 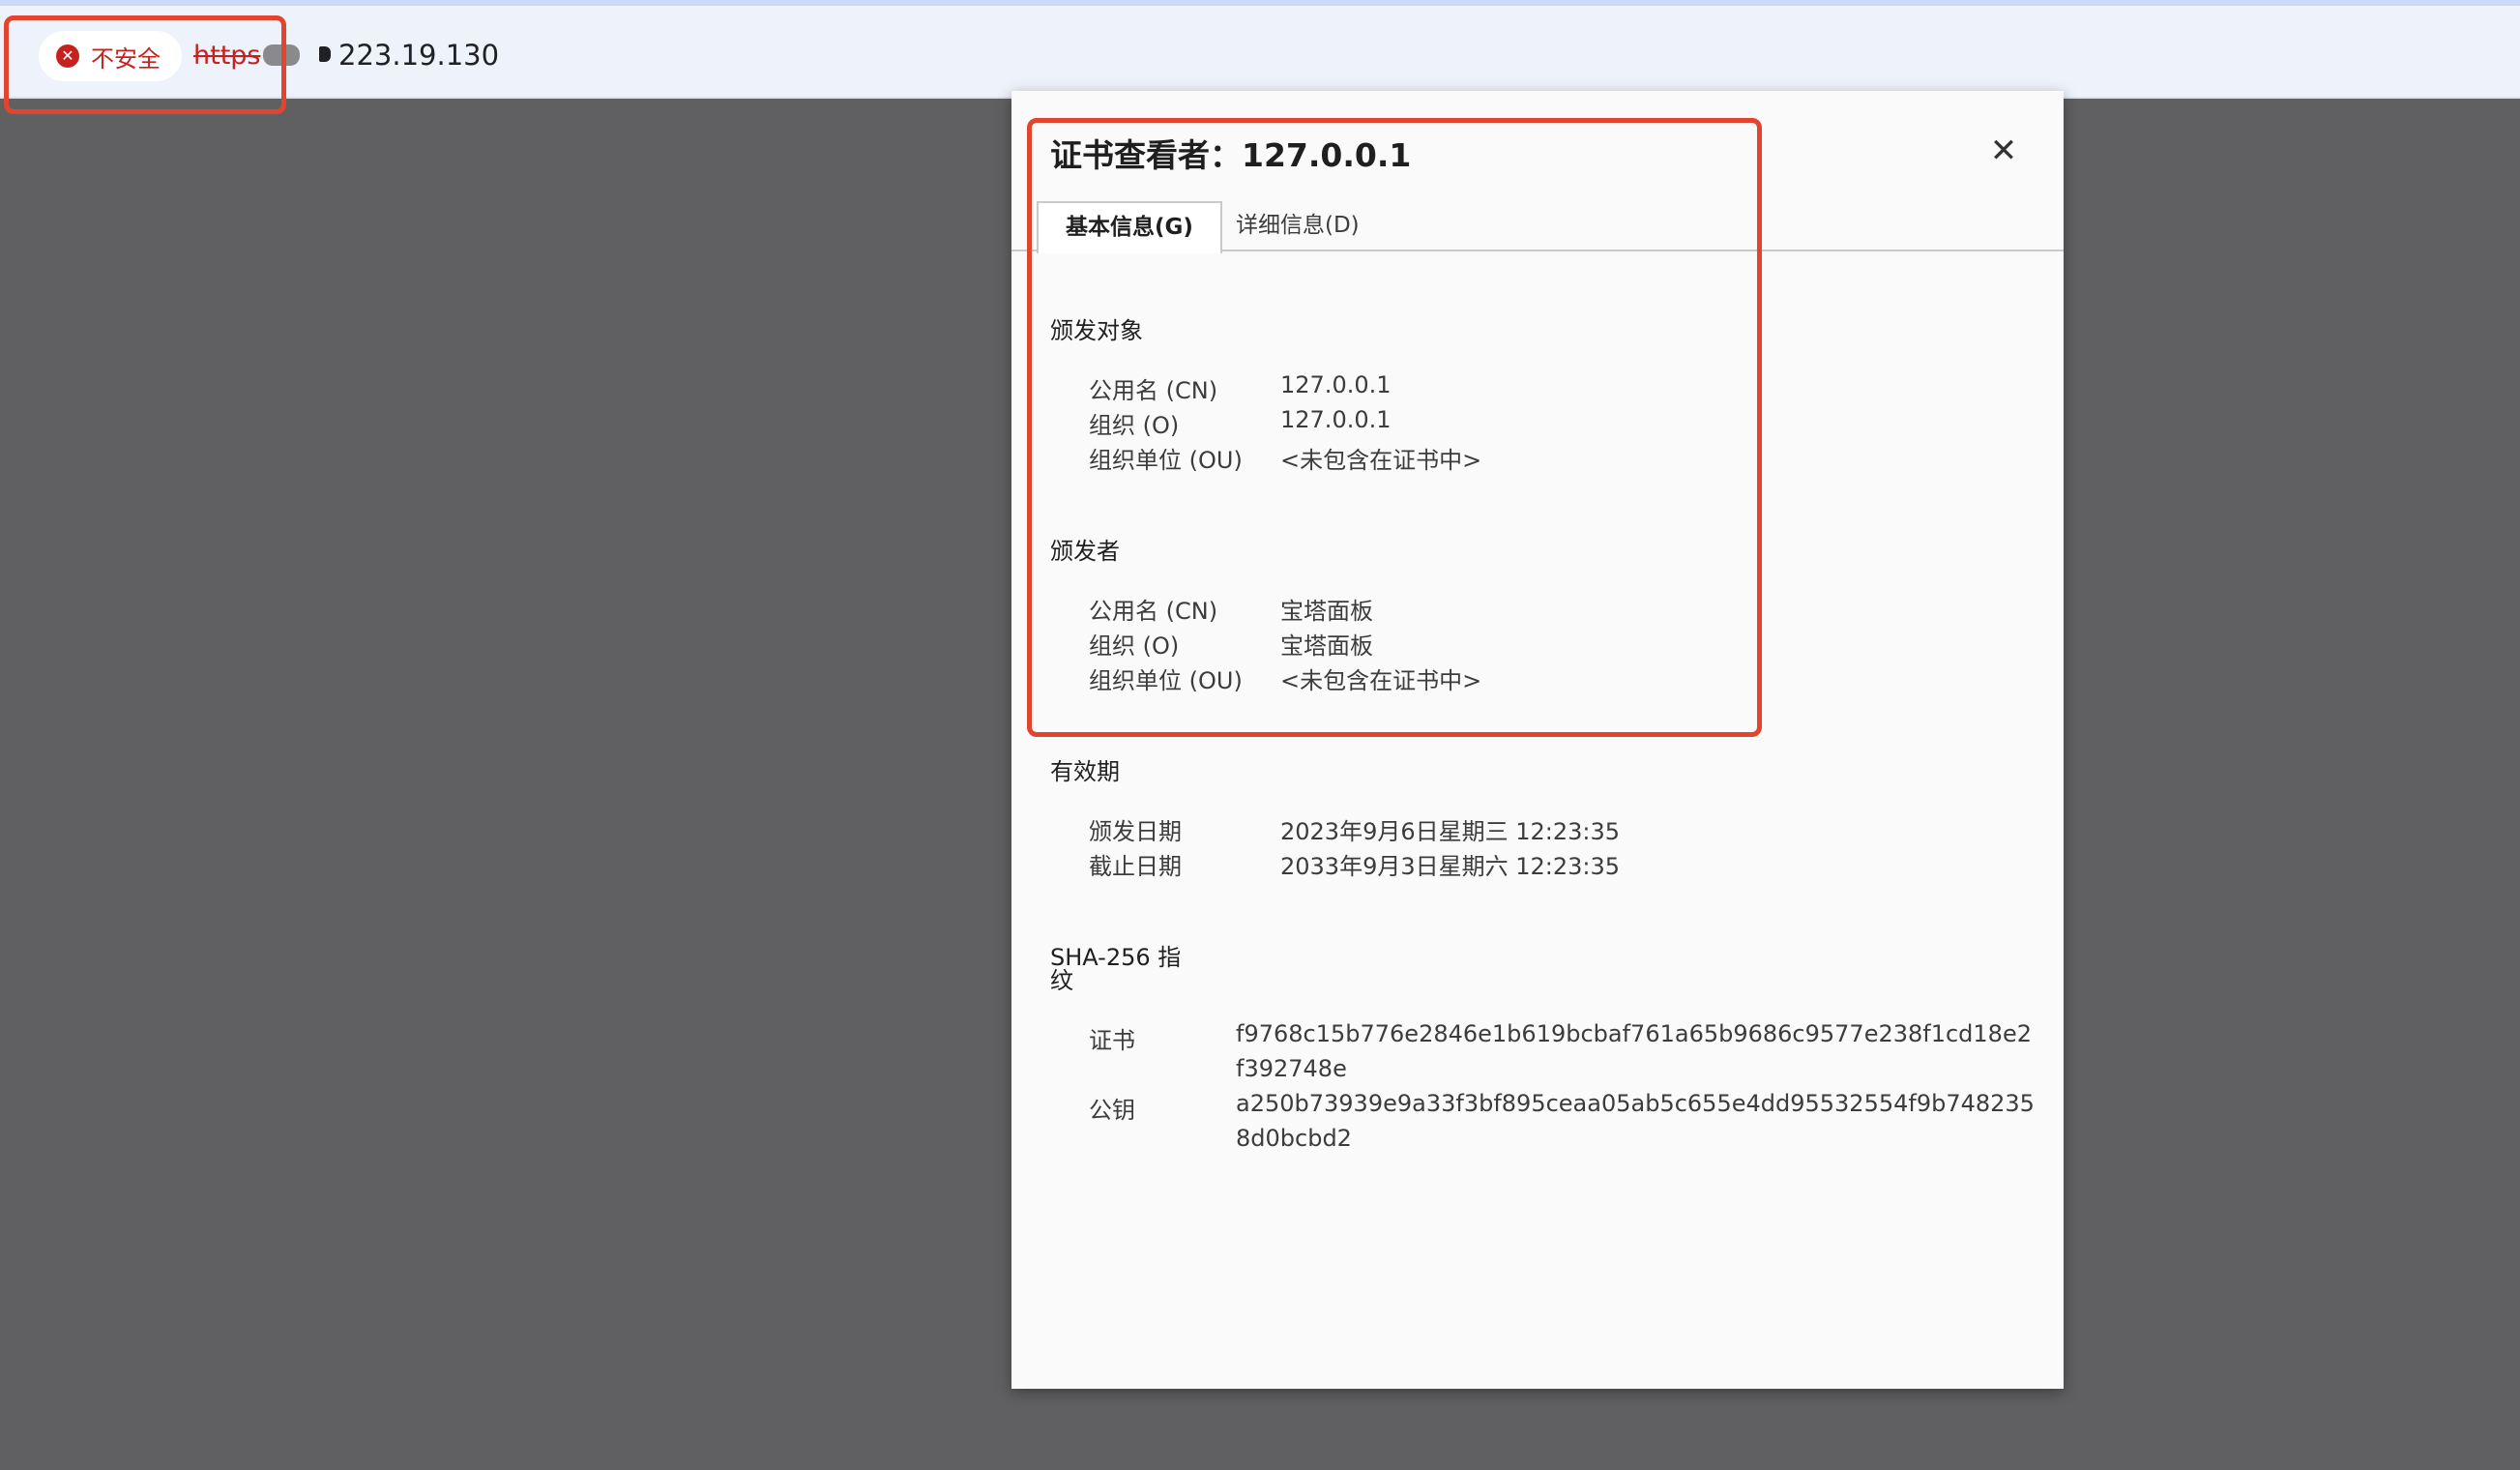 I want to click on annotation-box-cert, so click(x=1394, y=427).